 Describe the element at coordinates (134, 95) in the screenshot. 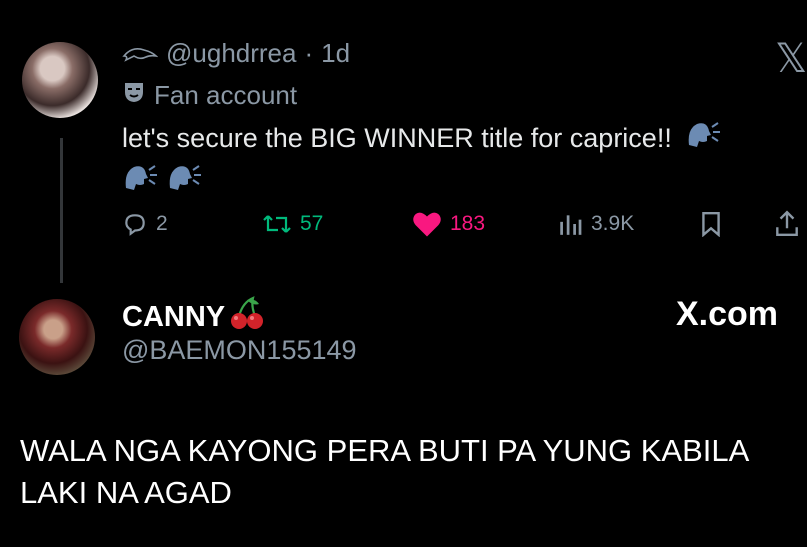

I see `mask-icon` at that location.